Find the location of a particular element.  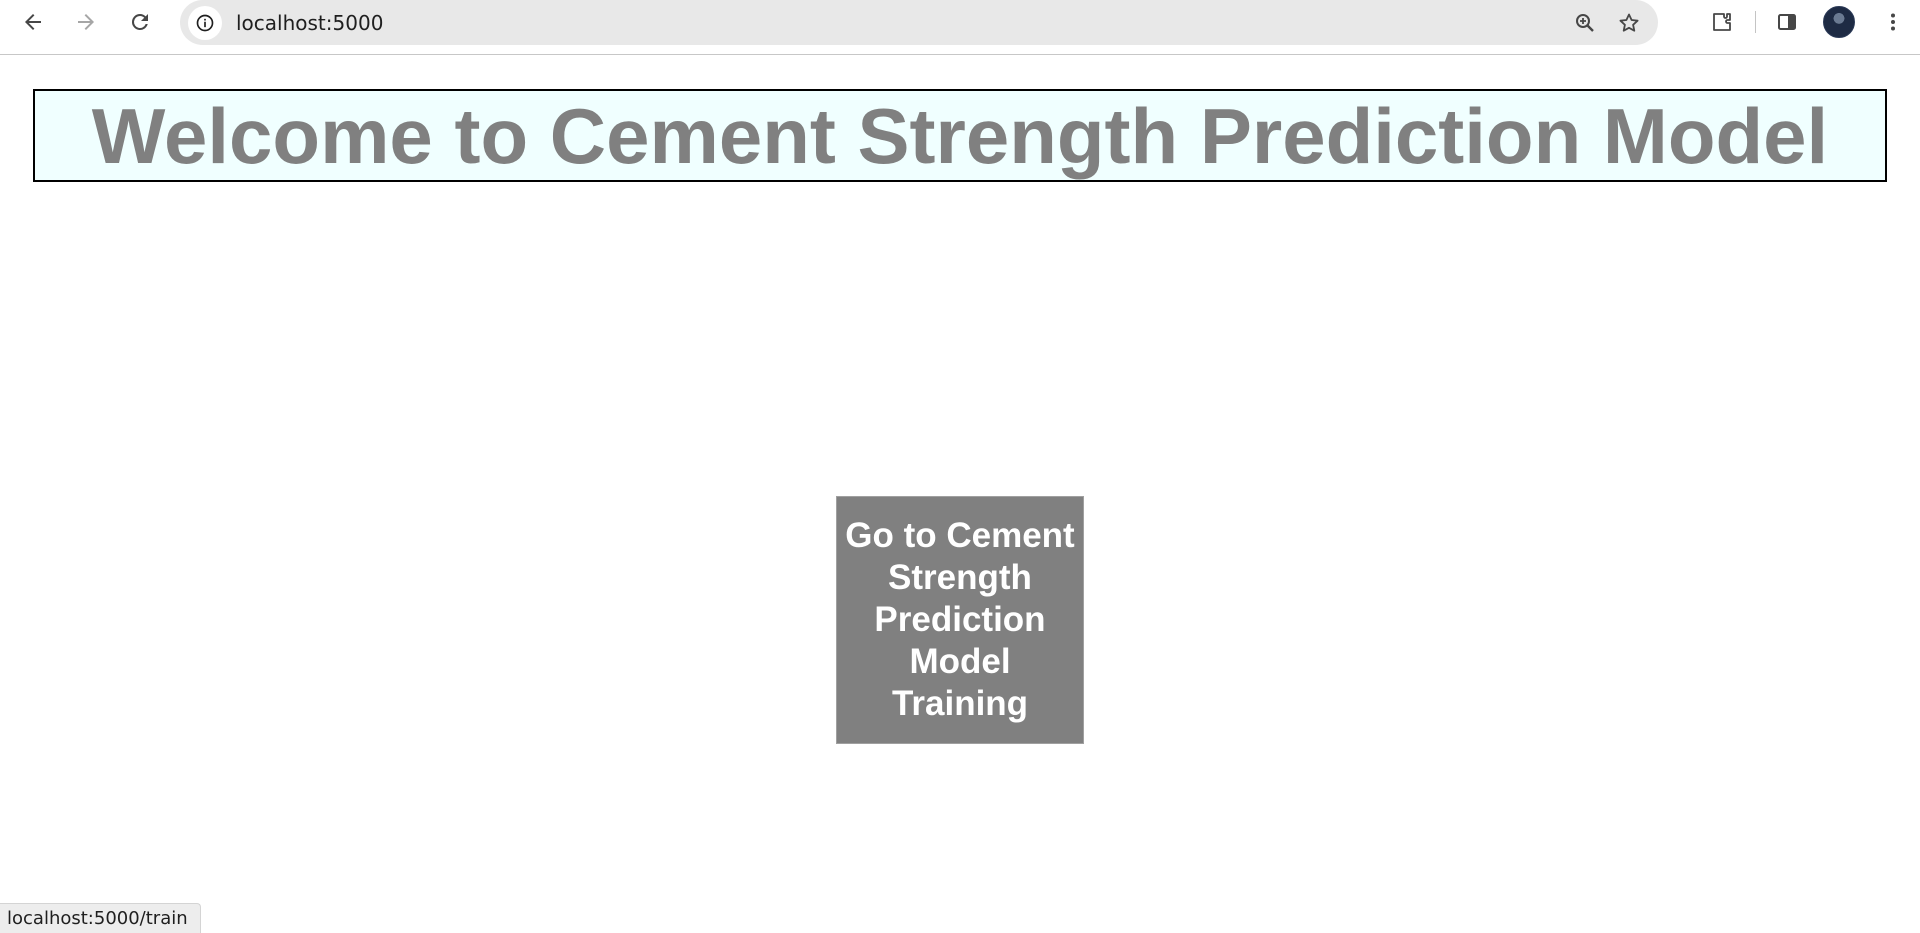

toolbar-right is located at coordinates (1811, 22).